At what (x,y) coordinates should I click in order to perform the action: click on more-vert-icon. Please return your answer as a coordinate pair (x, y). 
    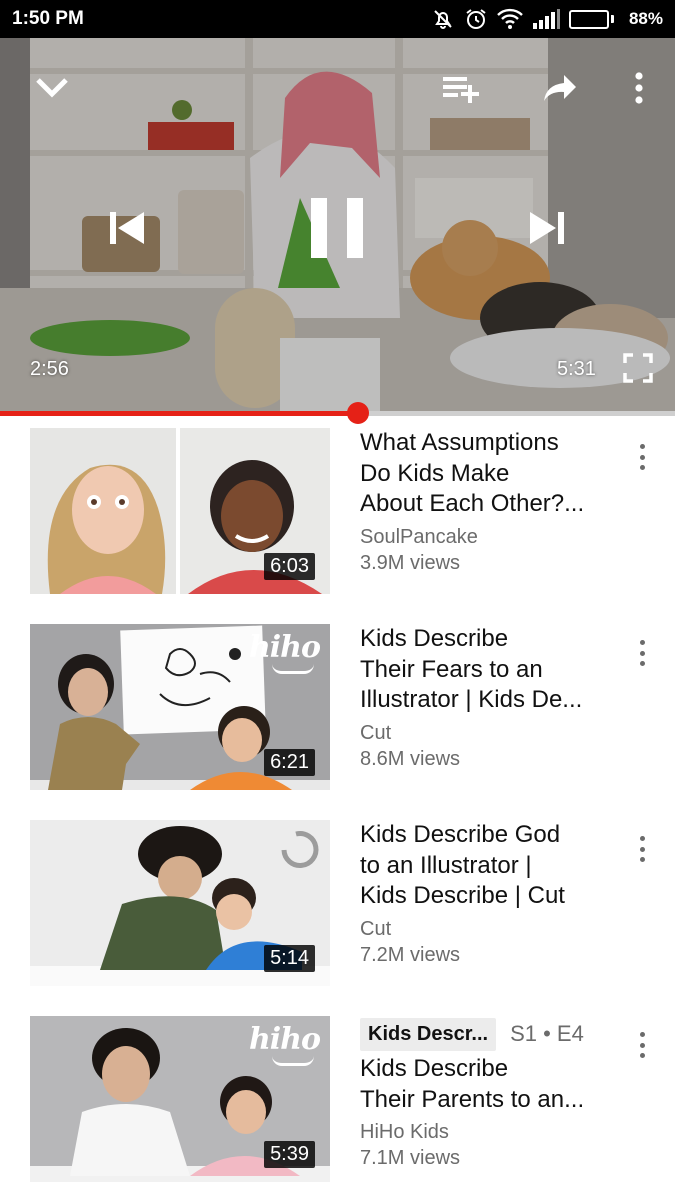
    Looking at the image, I should click on (639, 88).